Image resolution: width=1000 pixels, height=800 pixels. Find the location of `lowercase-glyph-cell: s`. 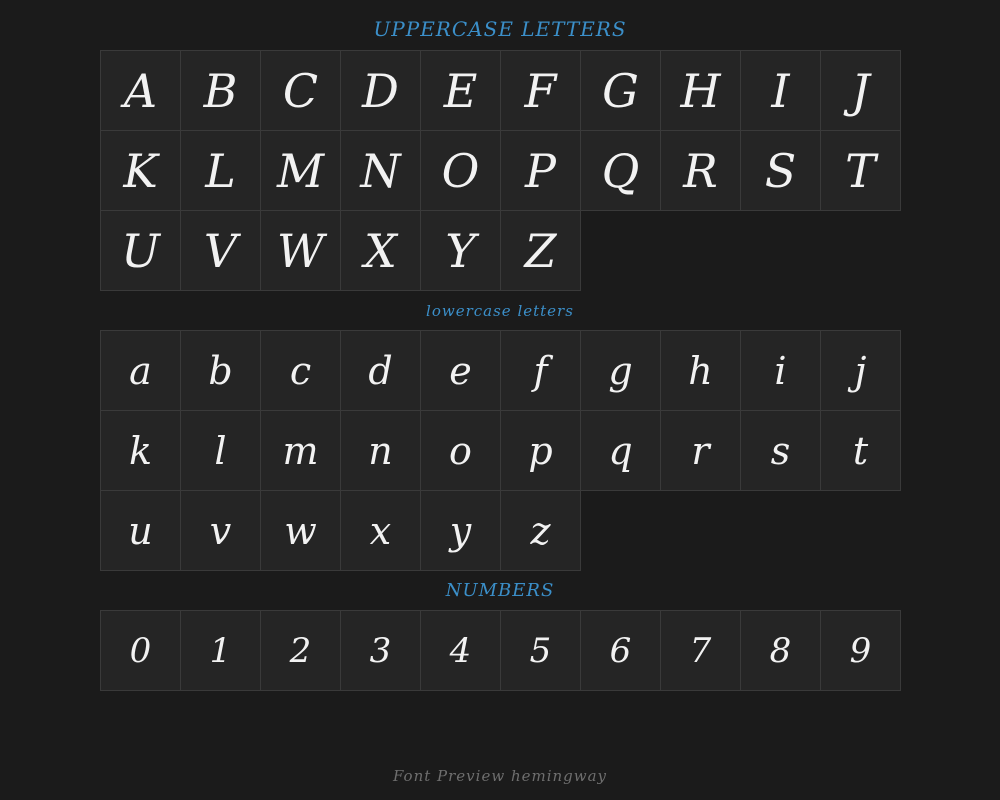

lowercase-glyph-cell: s is located at coordinates (781, 451).